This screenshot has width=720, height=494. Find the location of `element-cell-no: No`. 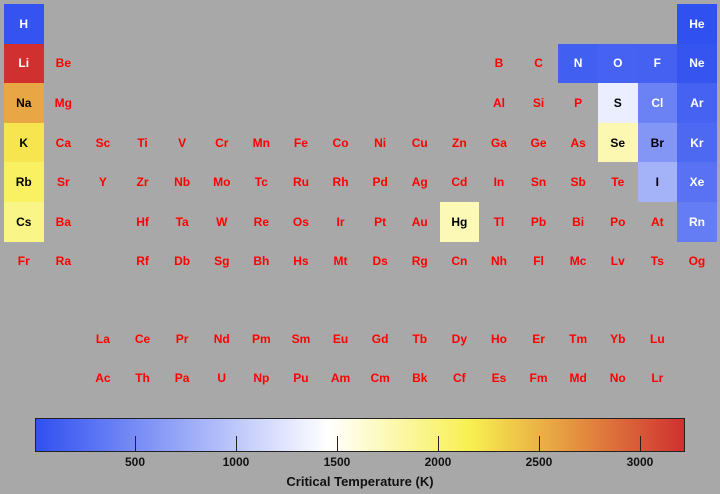

element-cell-no: No is located at coordinates (617, 378).